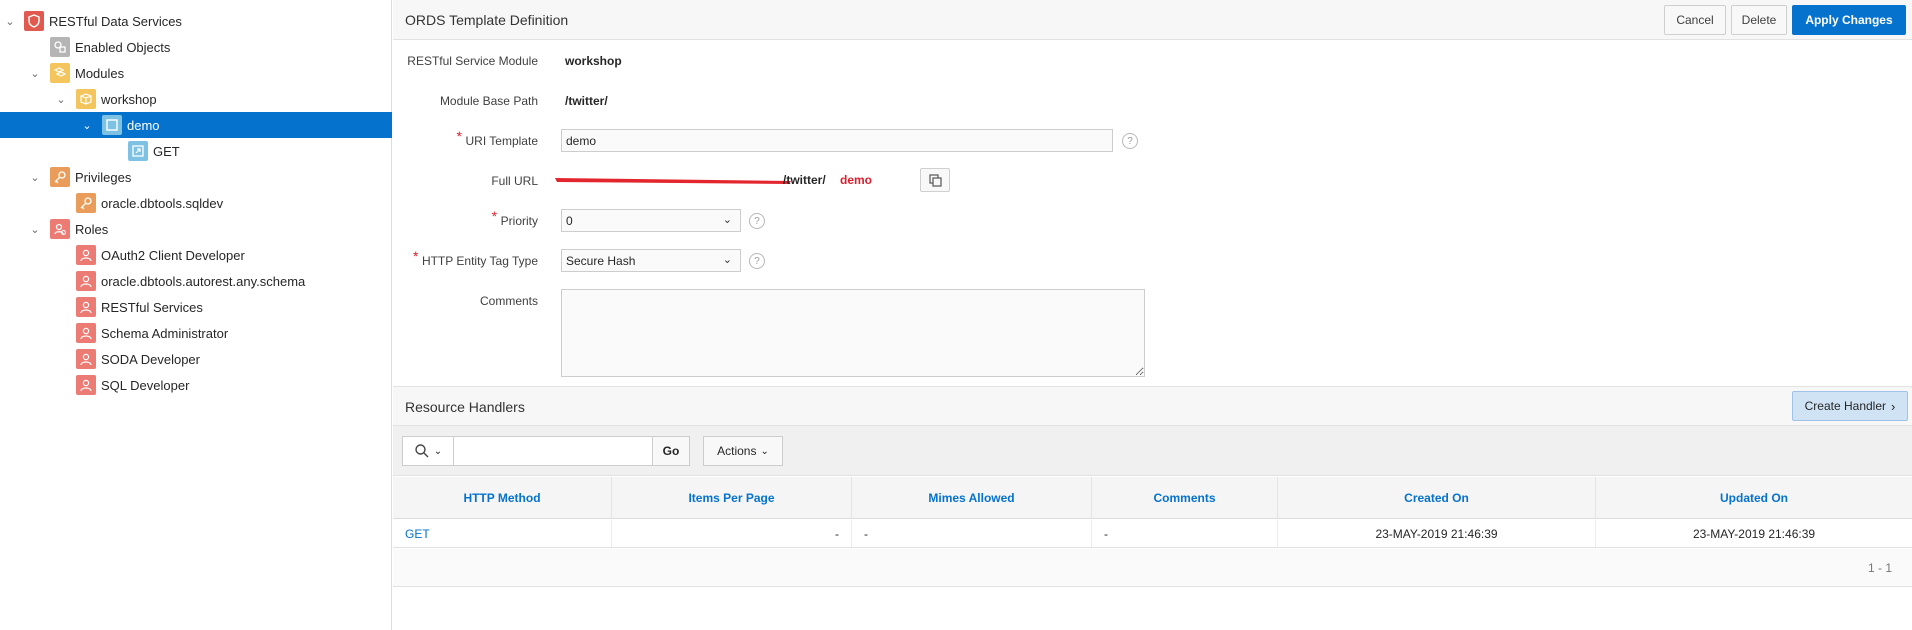  I want to click on enabled-objects-icon, so click(60, 47).